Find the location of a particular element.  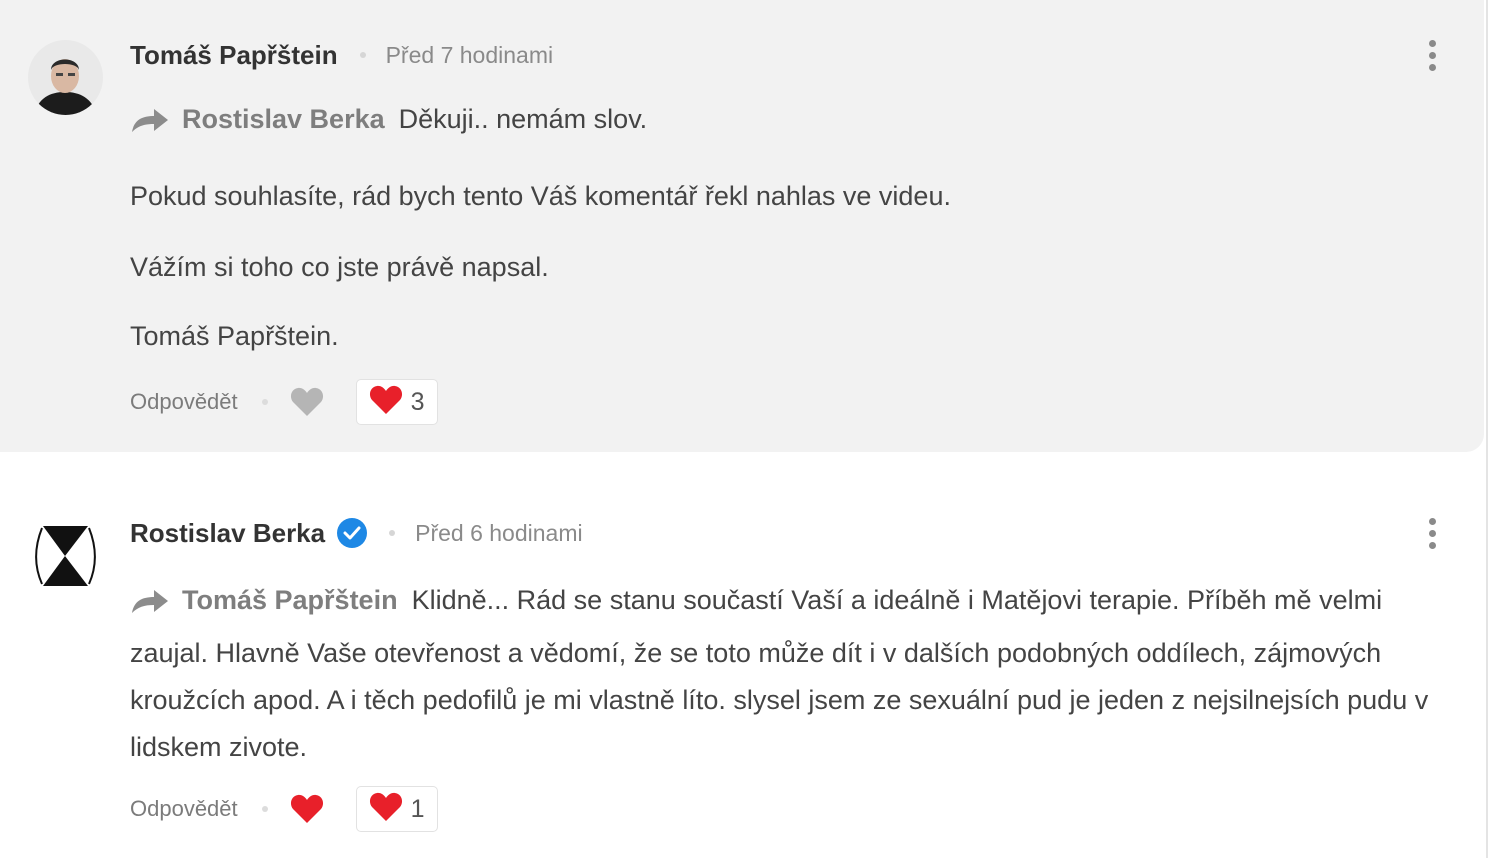

reaction-count: 3 is located at coordinates (396, 402).